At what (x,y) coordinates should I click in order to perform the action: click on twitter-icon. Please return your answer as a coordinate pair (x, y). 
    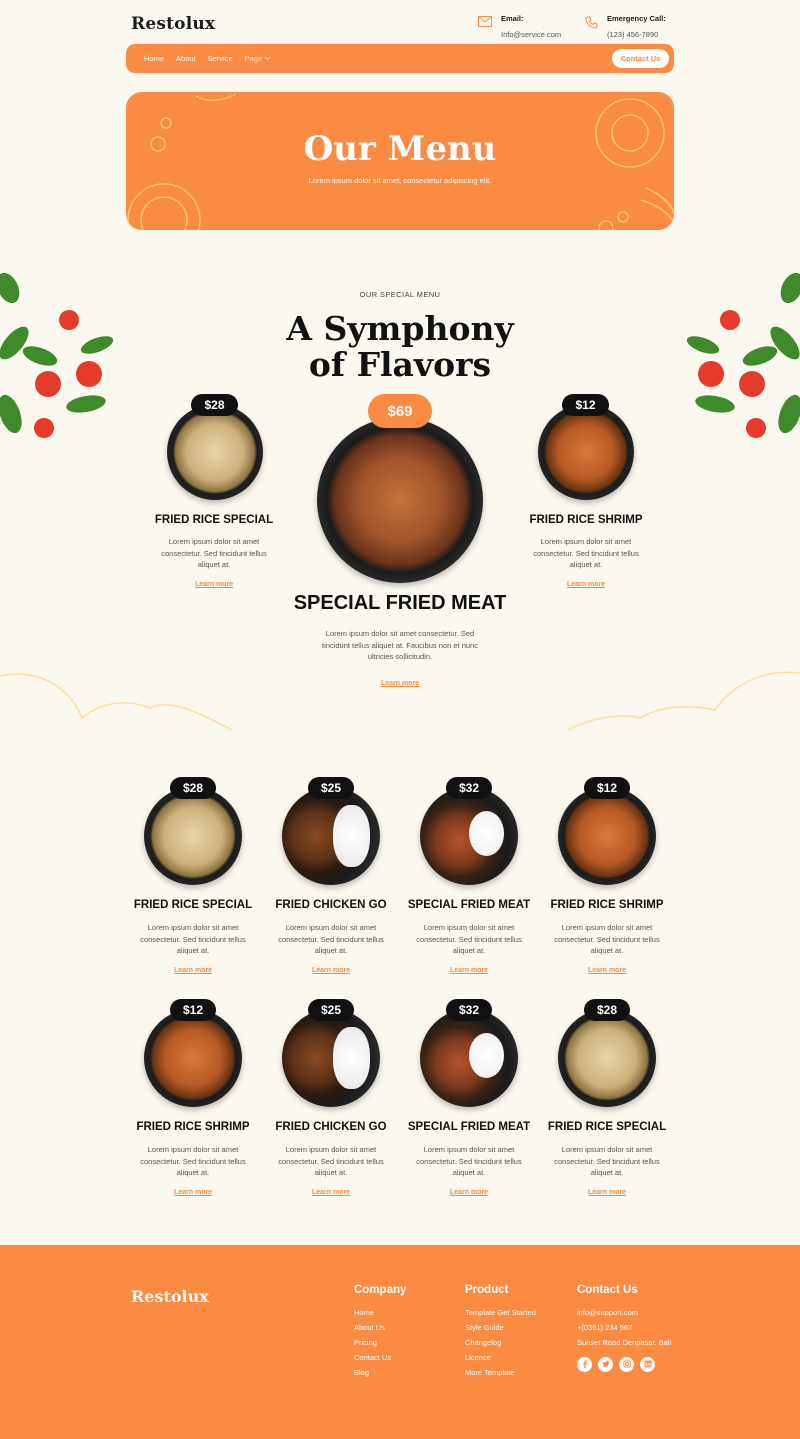
    Looking at the image, I should click on (605, 1364).